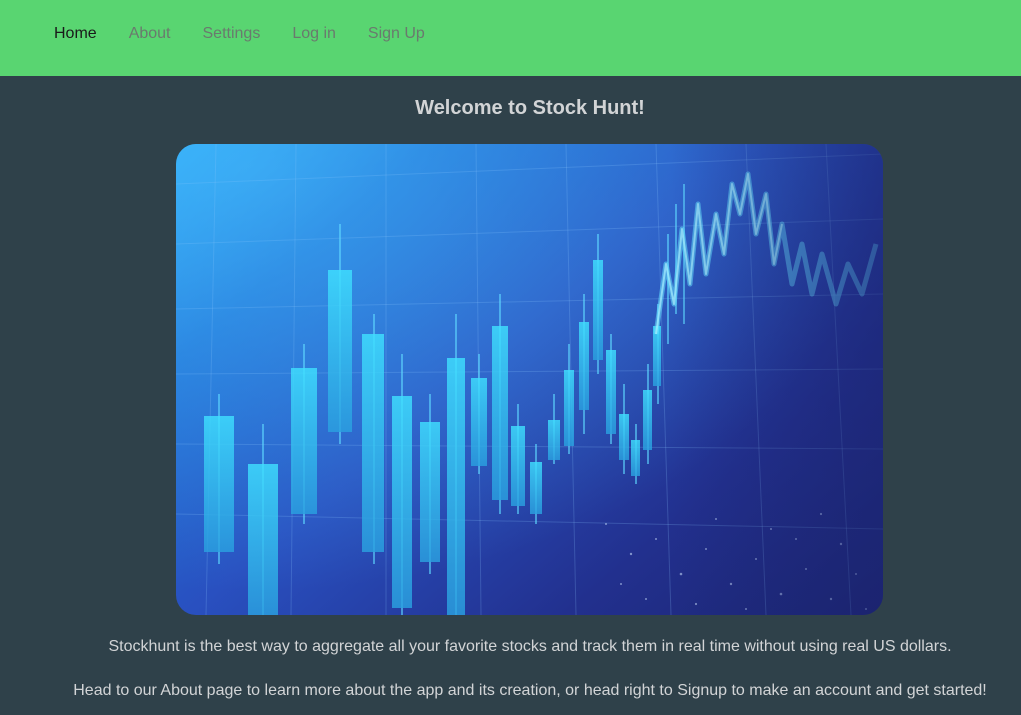 The image size is (1021, 715). What do you see at coordinates (150, 34) in the screenshot?
I see `nav-about-link: About` at bounding box center [150, 34].